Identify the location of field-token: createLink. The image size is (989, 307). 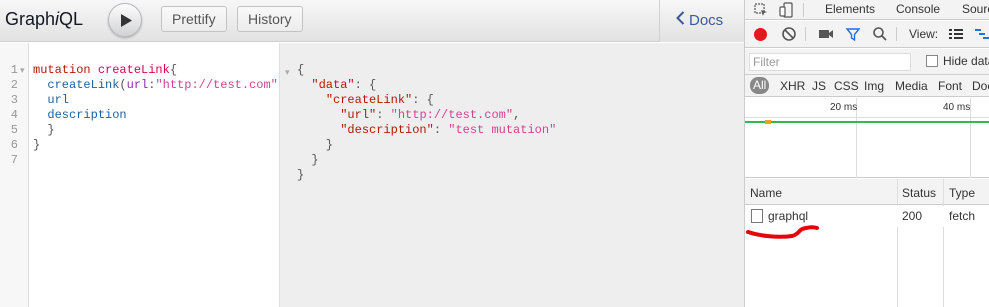
(83, 85).